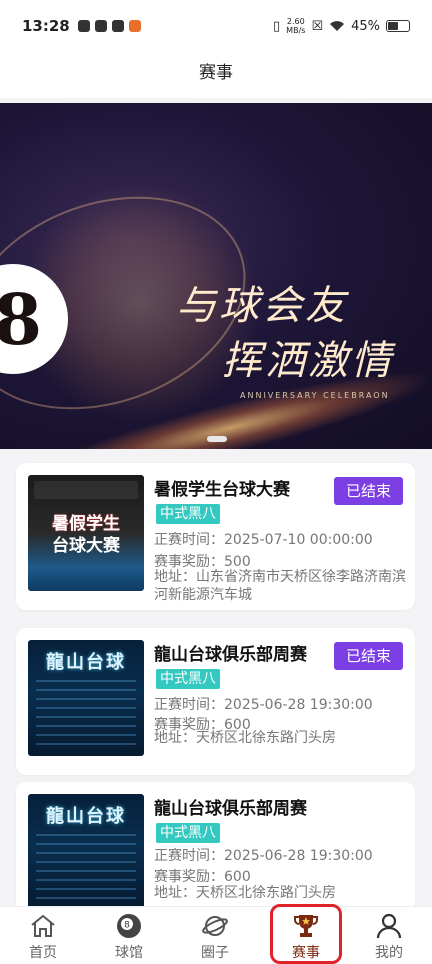 This screenshot has height=964, width=432. I want to click on tab-label: 首页, so click(43, 953).